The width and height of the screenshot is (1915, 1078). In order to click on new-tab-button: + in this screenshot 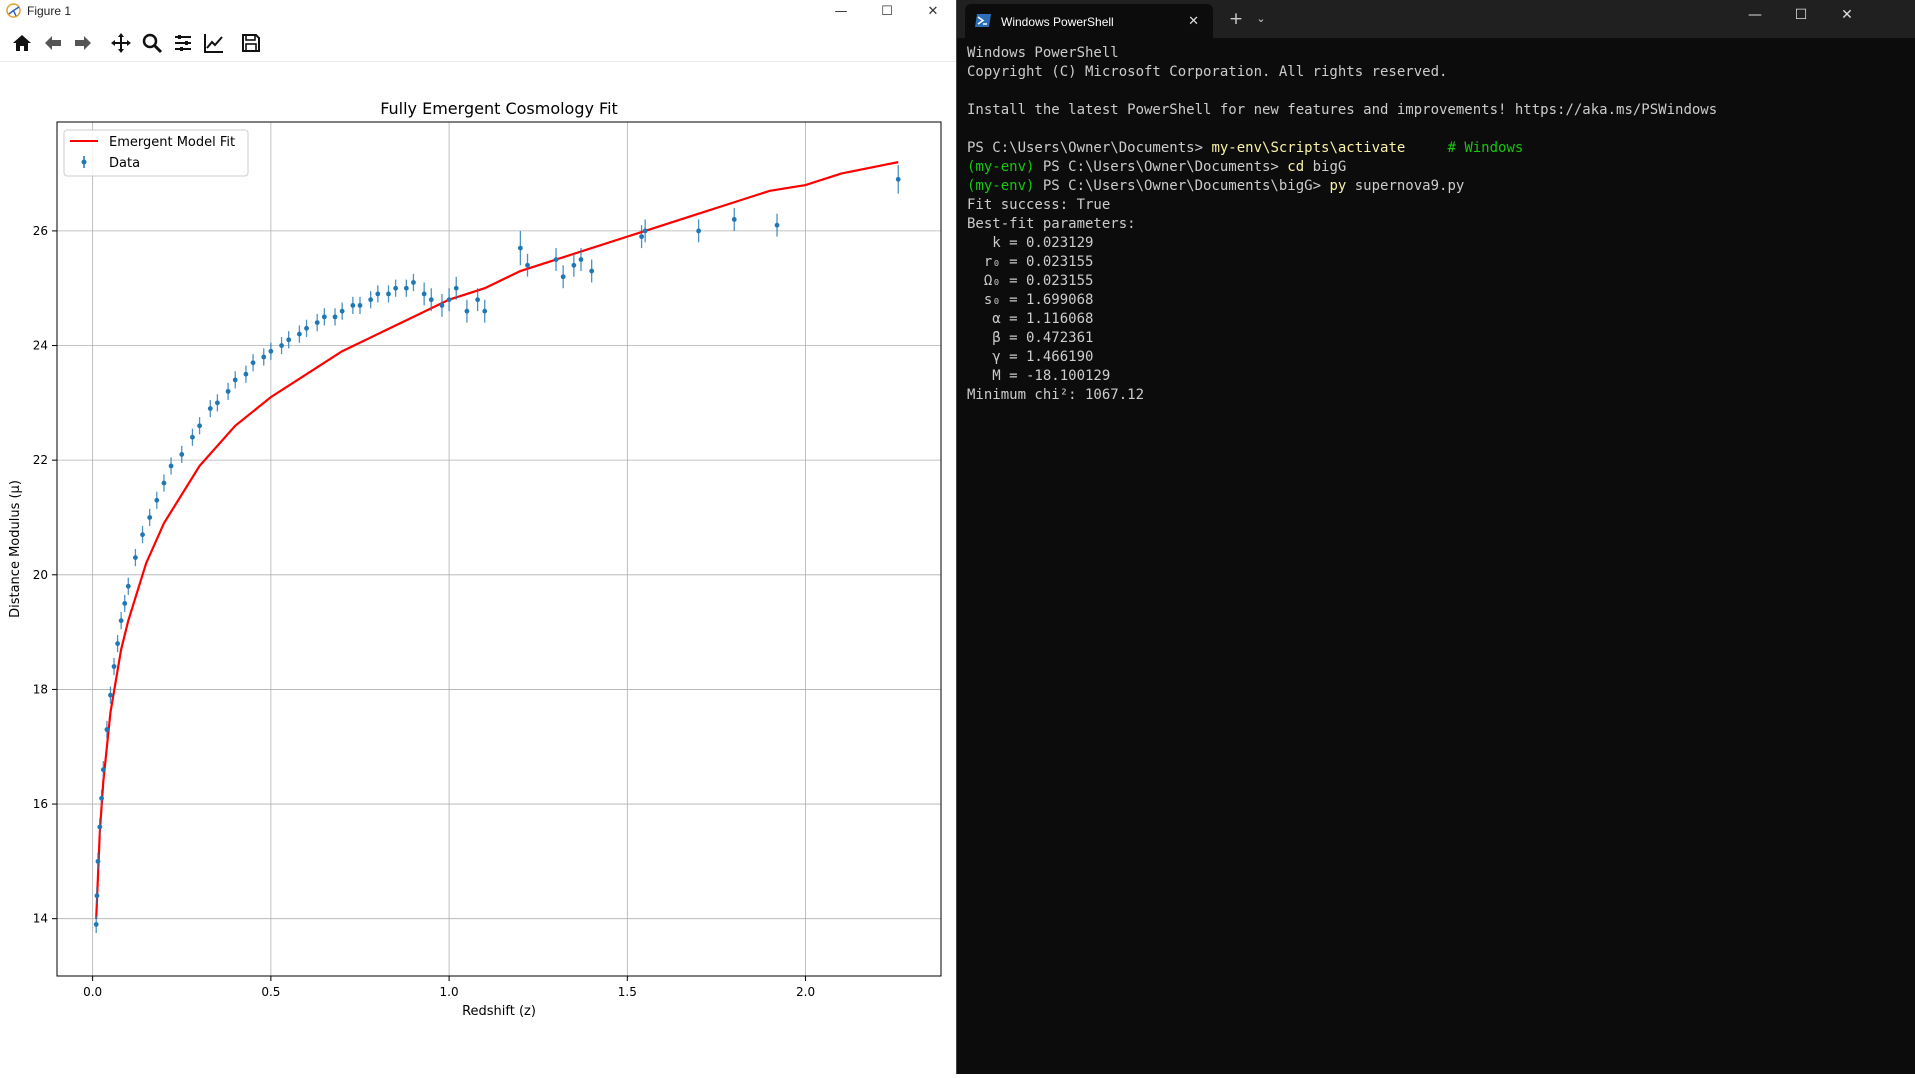, I will do `click(1236, 19)`.